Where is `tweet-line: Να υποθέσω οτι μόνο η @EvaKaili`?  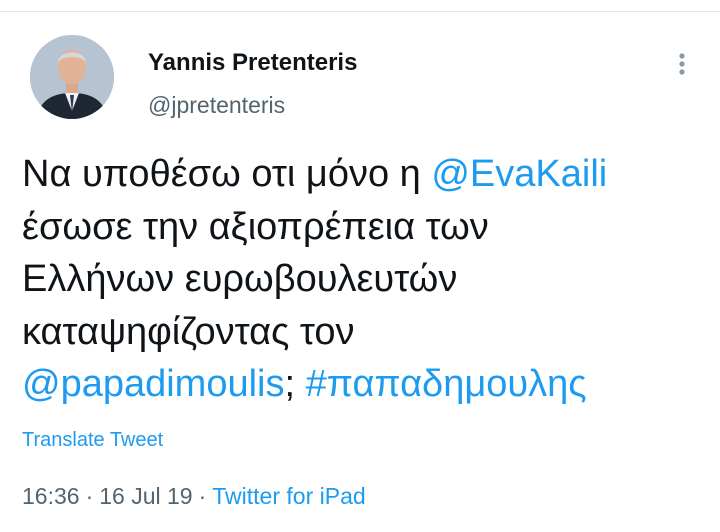
tweet-line: Να υποθέσω οτι μόνο η @EvaKaili is located at coordinates (352, 174).